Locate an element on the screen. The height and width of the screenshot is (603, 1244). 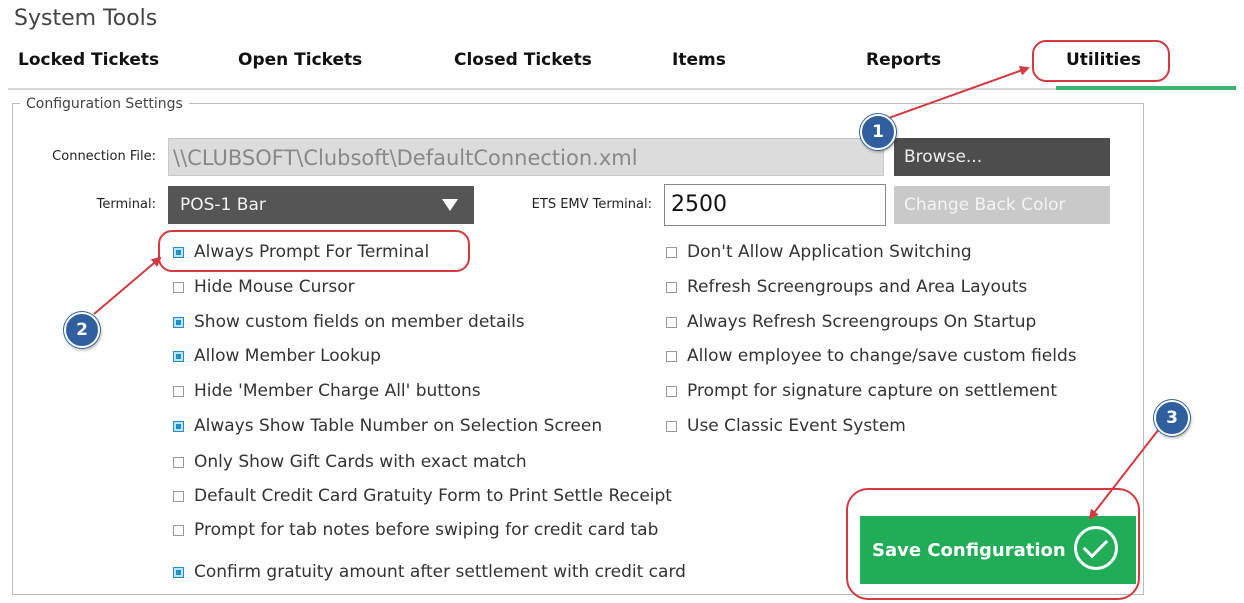
callout-badge-2: 2 is located at coordinates (82, 330).